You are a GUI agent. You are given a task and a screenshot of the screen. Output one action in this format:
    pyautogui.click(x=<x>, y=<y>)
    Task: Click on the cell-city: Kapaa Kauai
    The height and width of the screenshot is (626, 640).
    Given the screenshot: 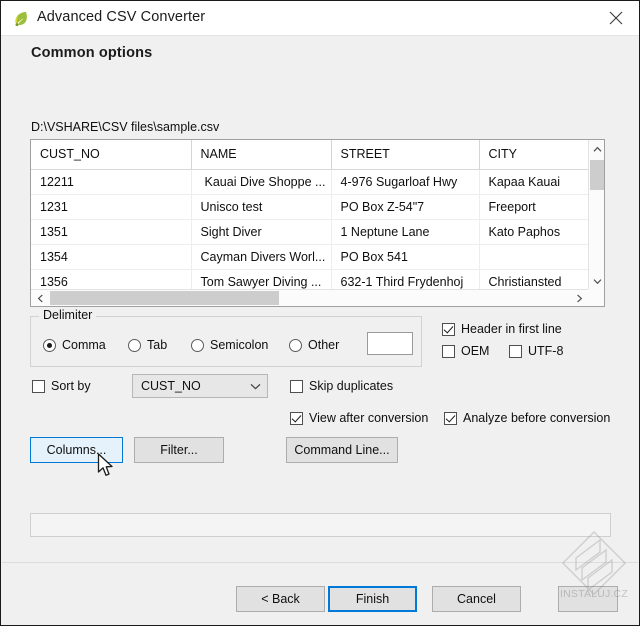 What is the action you would take?
    pyautogui.click(x=534, y=182)
    